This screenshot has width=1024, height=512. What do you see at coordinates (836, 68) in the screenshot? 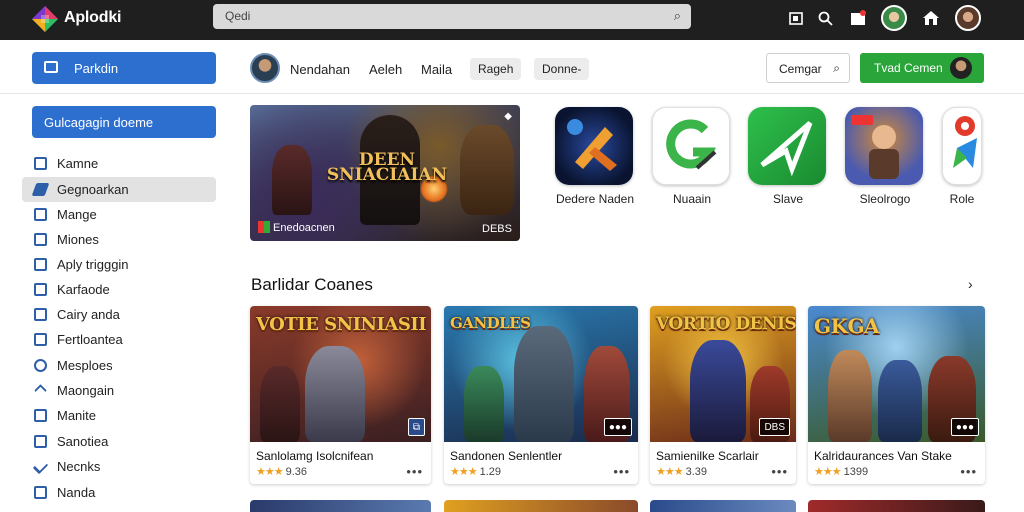
I see `search-icon: ⌕` at bounding box center [836, 68].